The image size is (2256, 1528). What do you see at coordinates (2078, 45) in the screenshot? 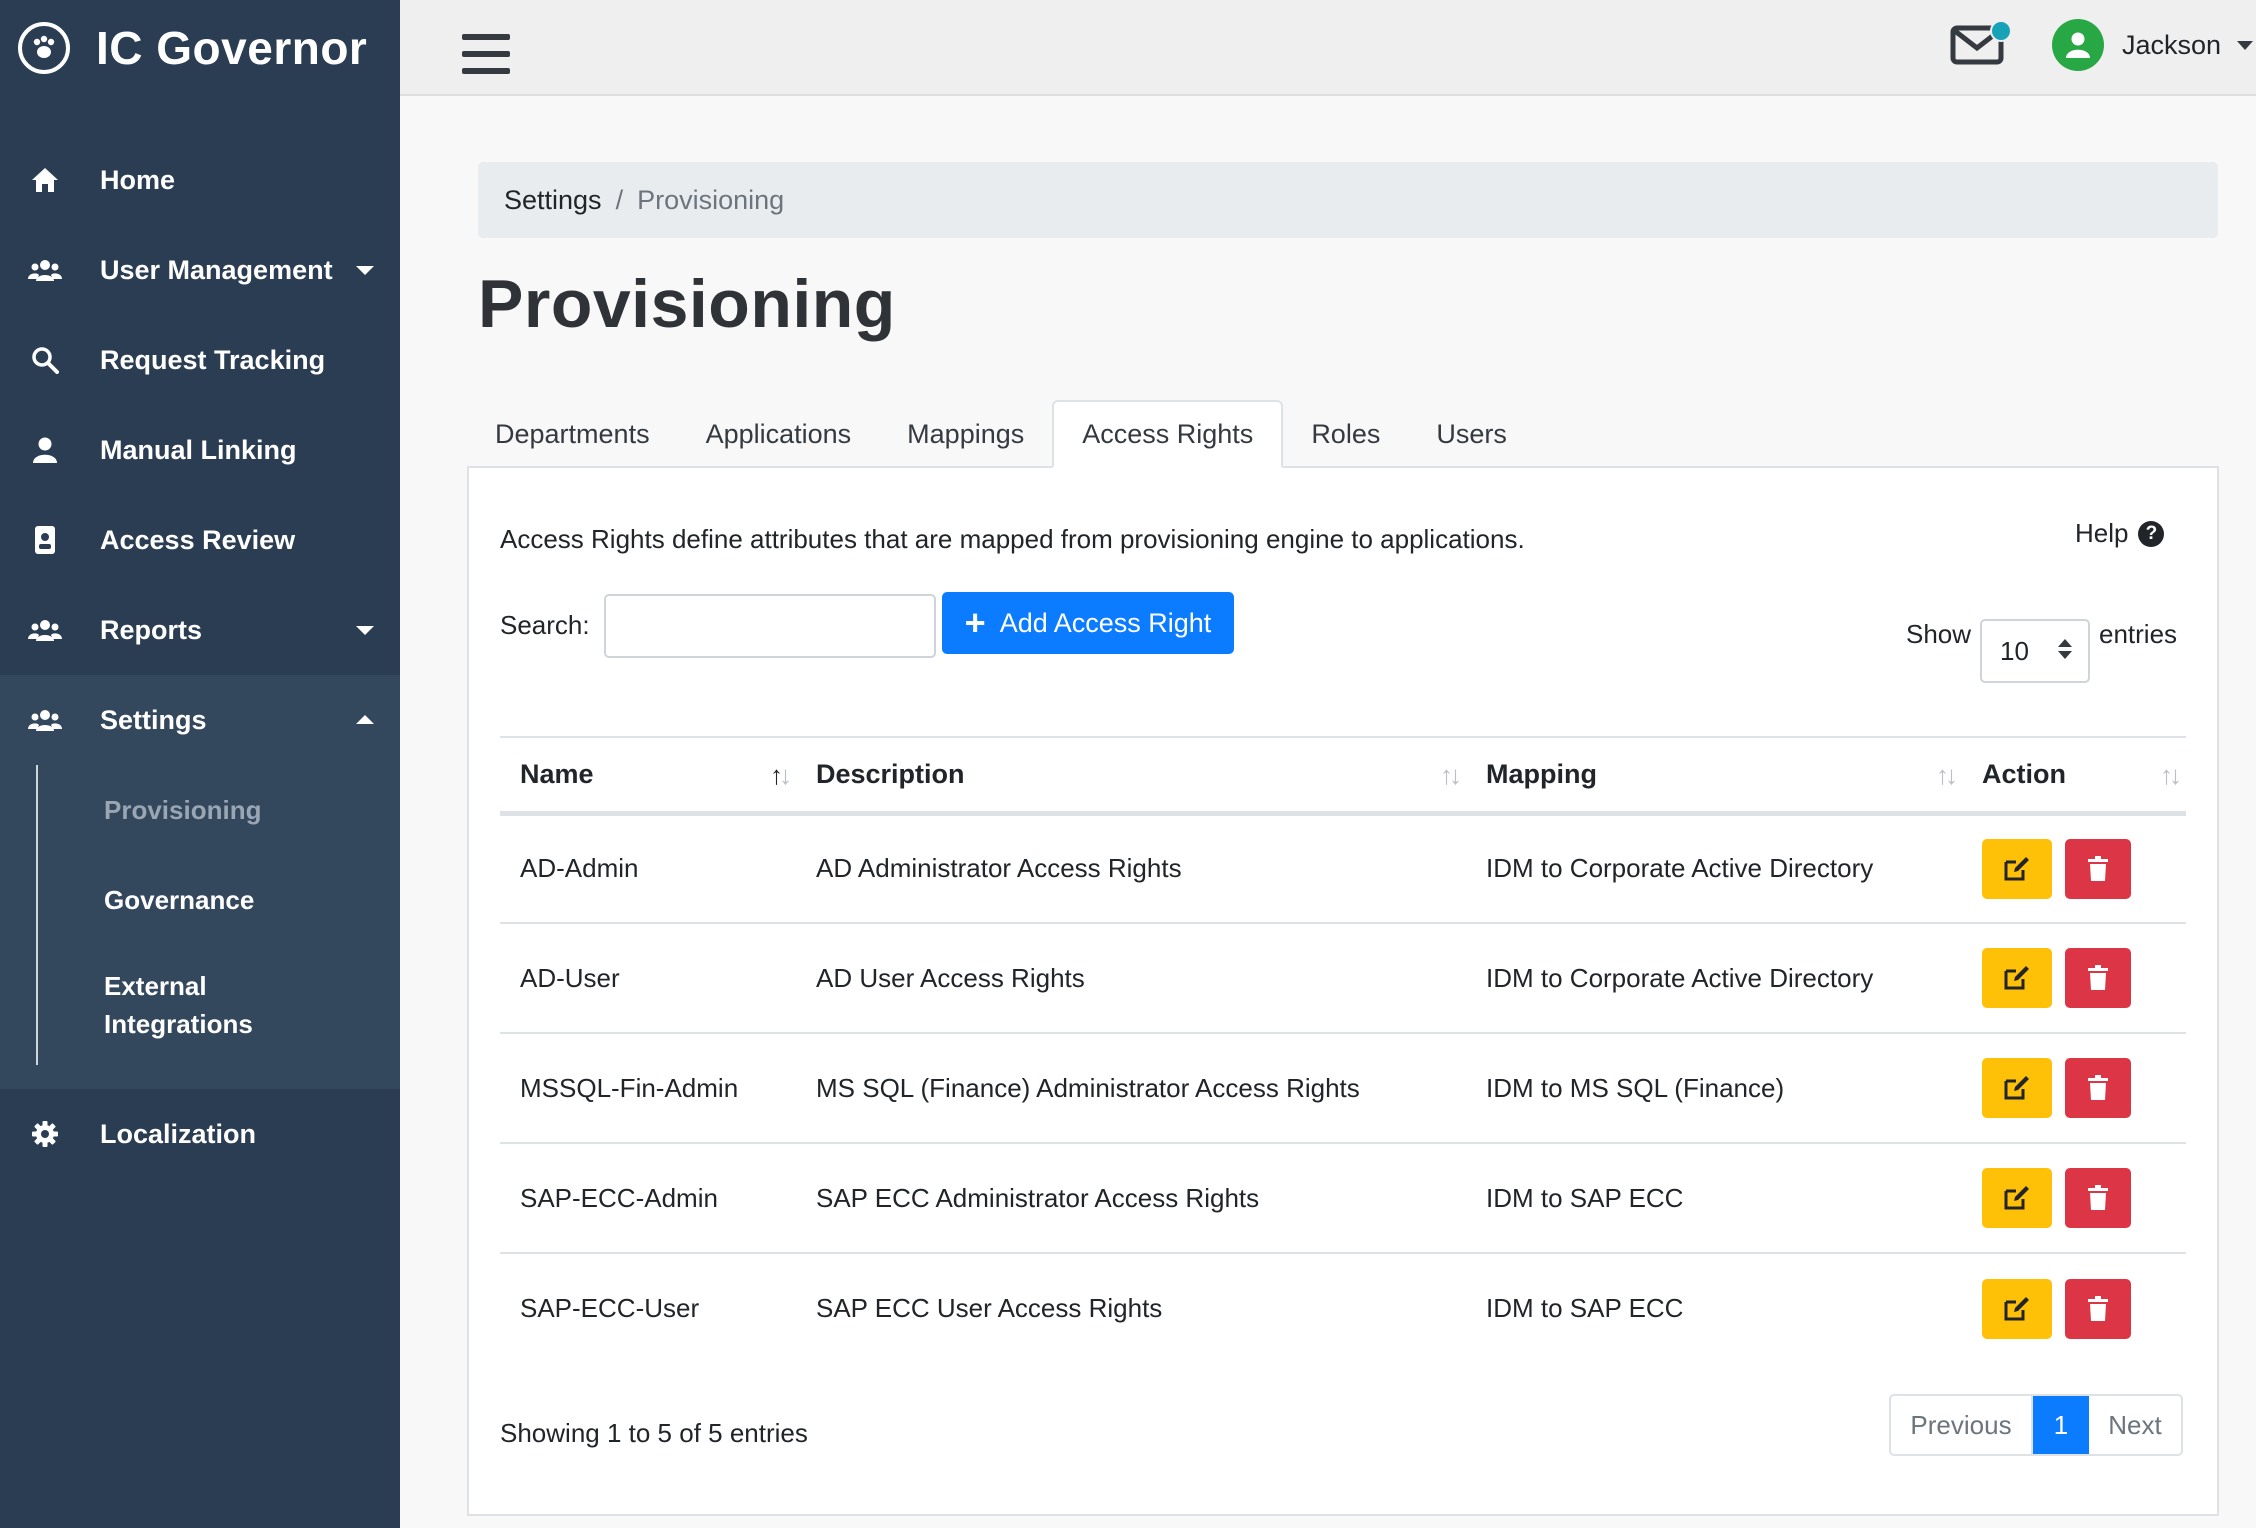
I see `avatar` at bounding box center [2078, 45].